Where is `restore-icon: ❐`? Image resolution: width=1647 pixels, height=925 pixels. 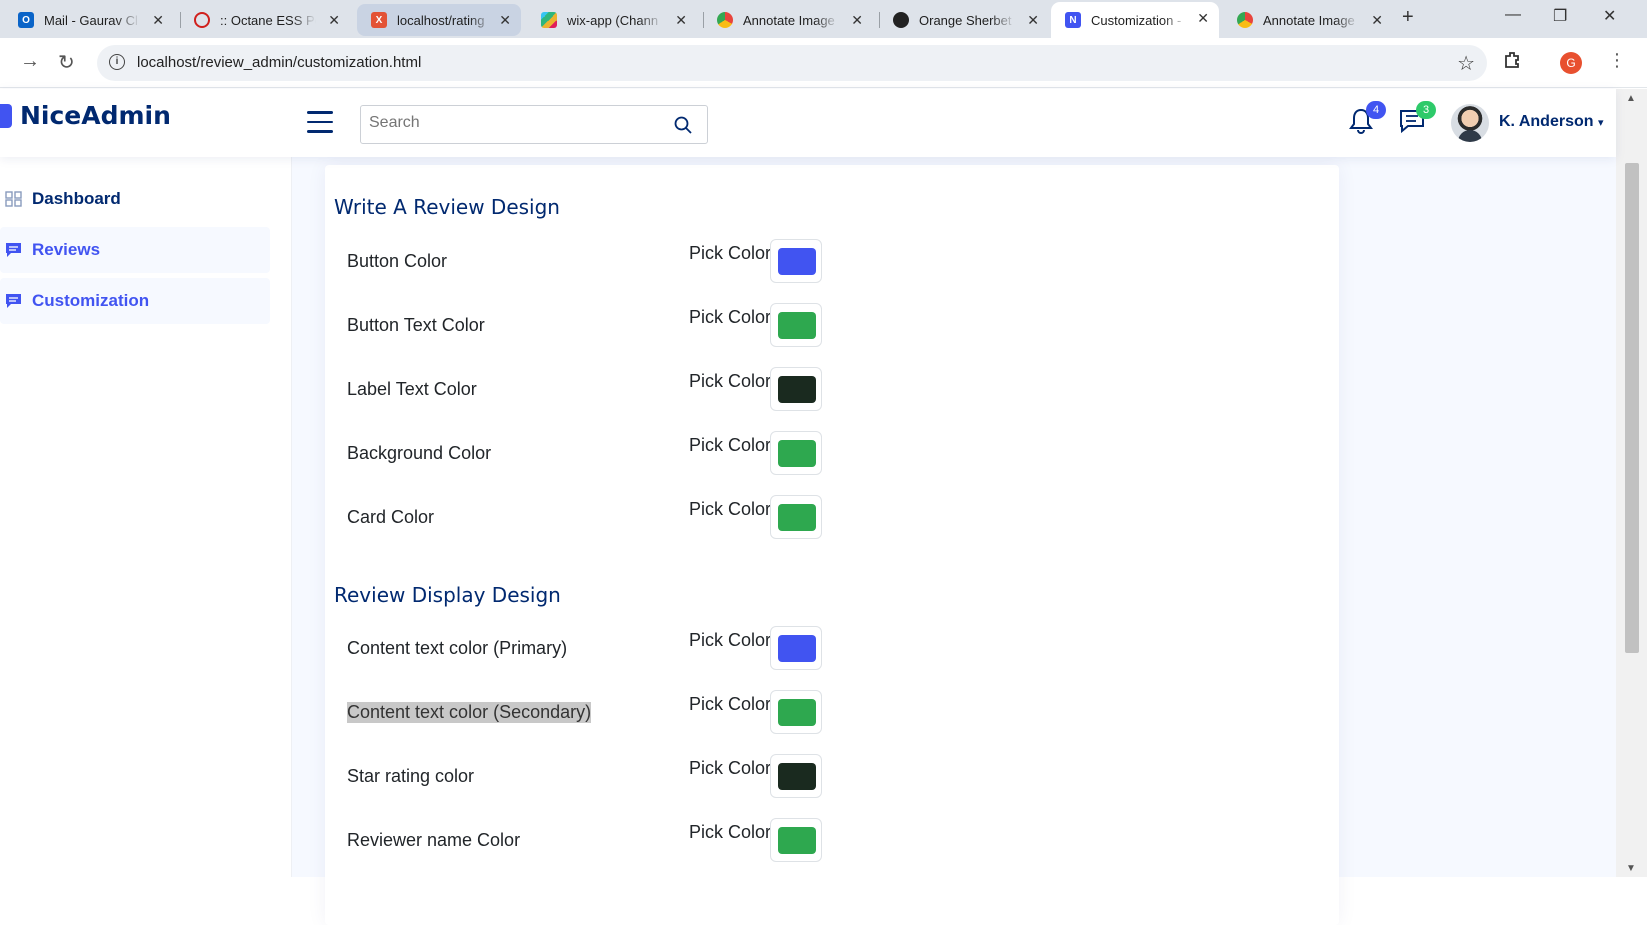
restore-icon: ❐ is located at coordinates (1560, 16).